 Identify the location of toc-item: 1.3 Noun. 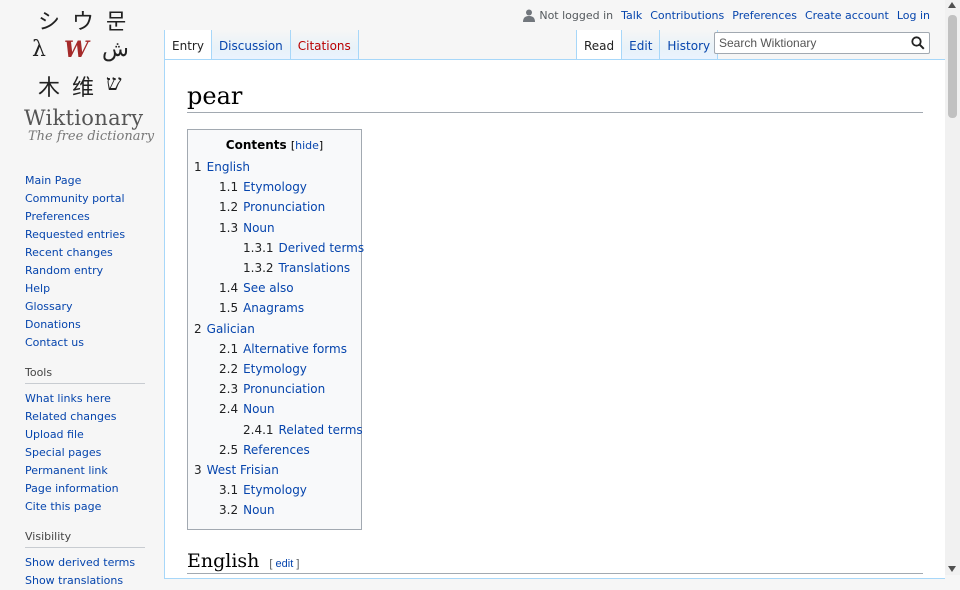
(274, 228).